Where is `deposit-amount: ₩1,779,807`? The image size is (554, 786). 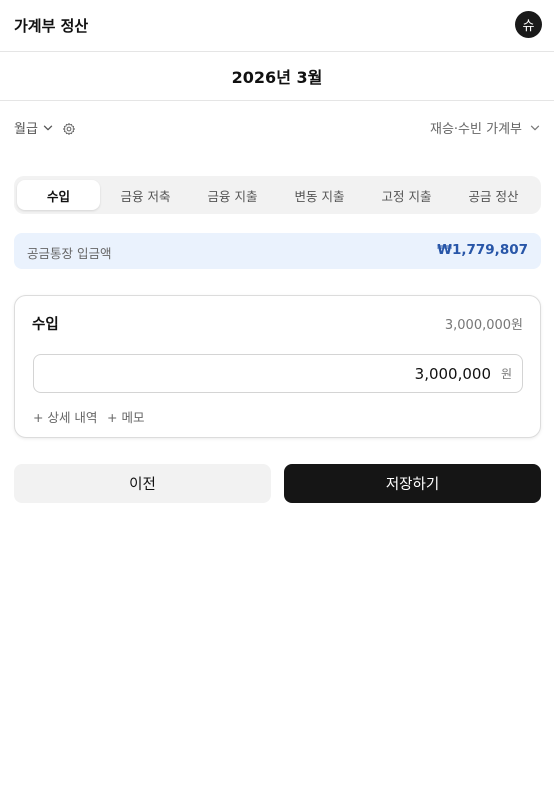
deposit-amount: ₩1,779,807 is located at coordinates (482, 250).